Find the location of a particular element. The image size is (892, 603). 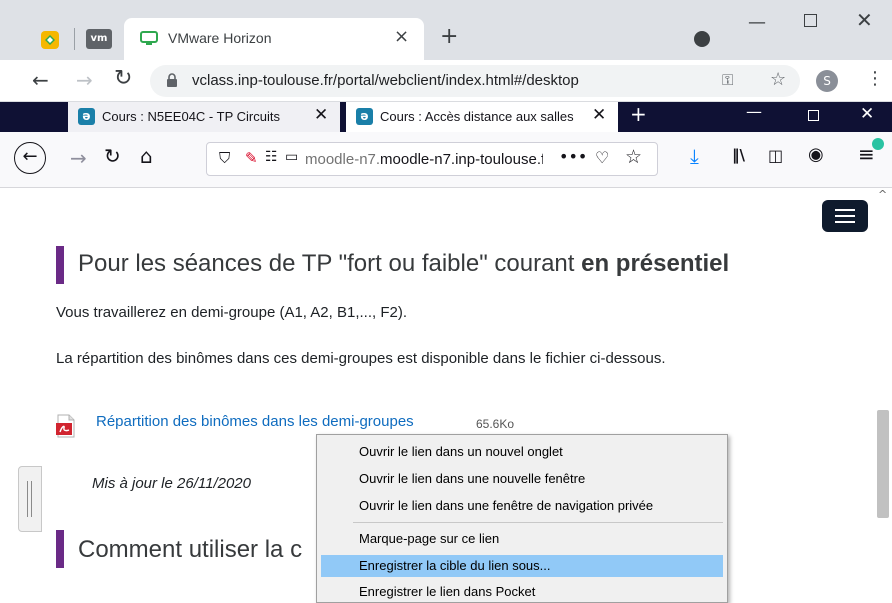

profile-avatar: S is located at coordinates (827, 81).